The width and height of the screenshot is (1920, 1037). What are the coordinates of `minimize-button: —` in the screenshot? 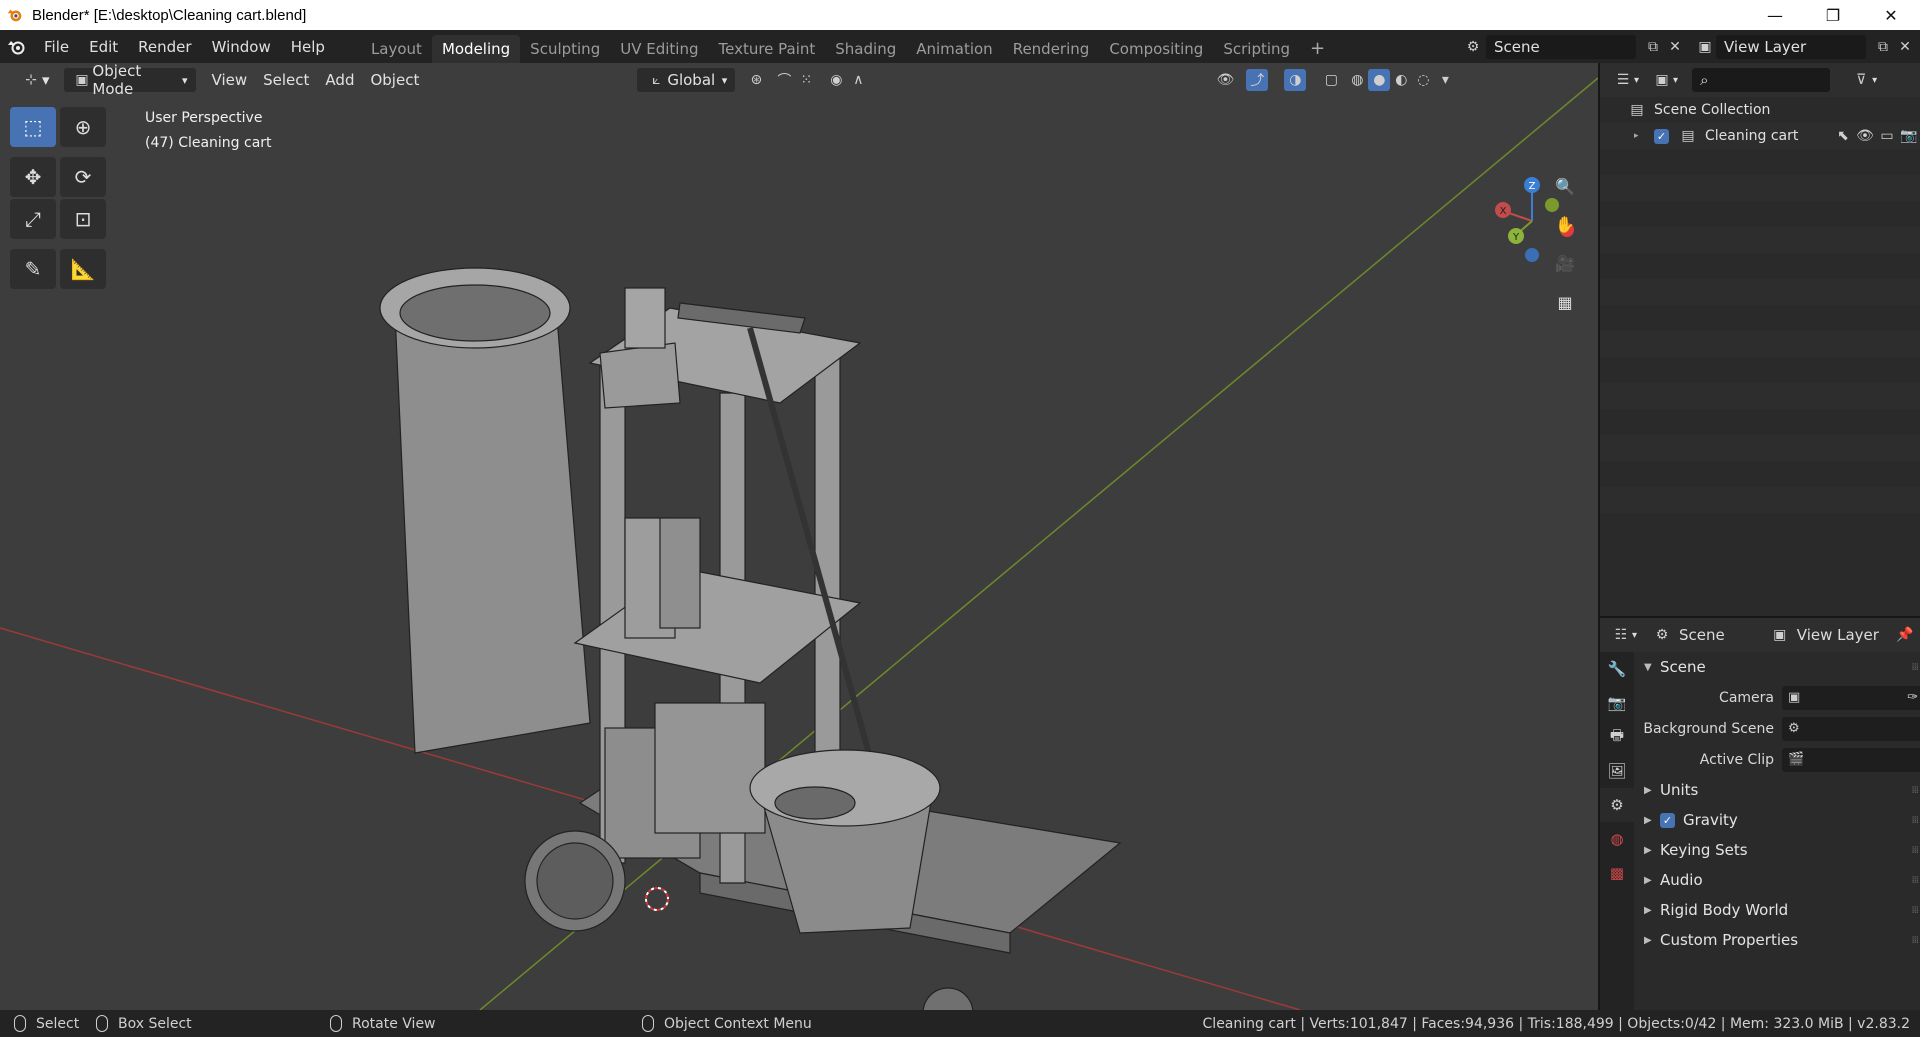 It's located at (1775, 15).